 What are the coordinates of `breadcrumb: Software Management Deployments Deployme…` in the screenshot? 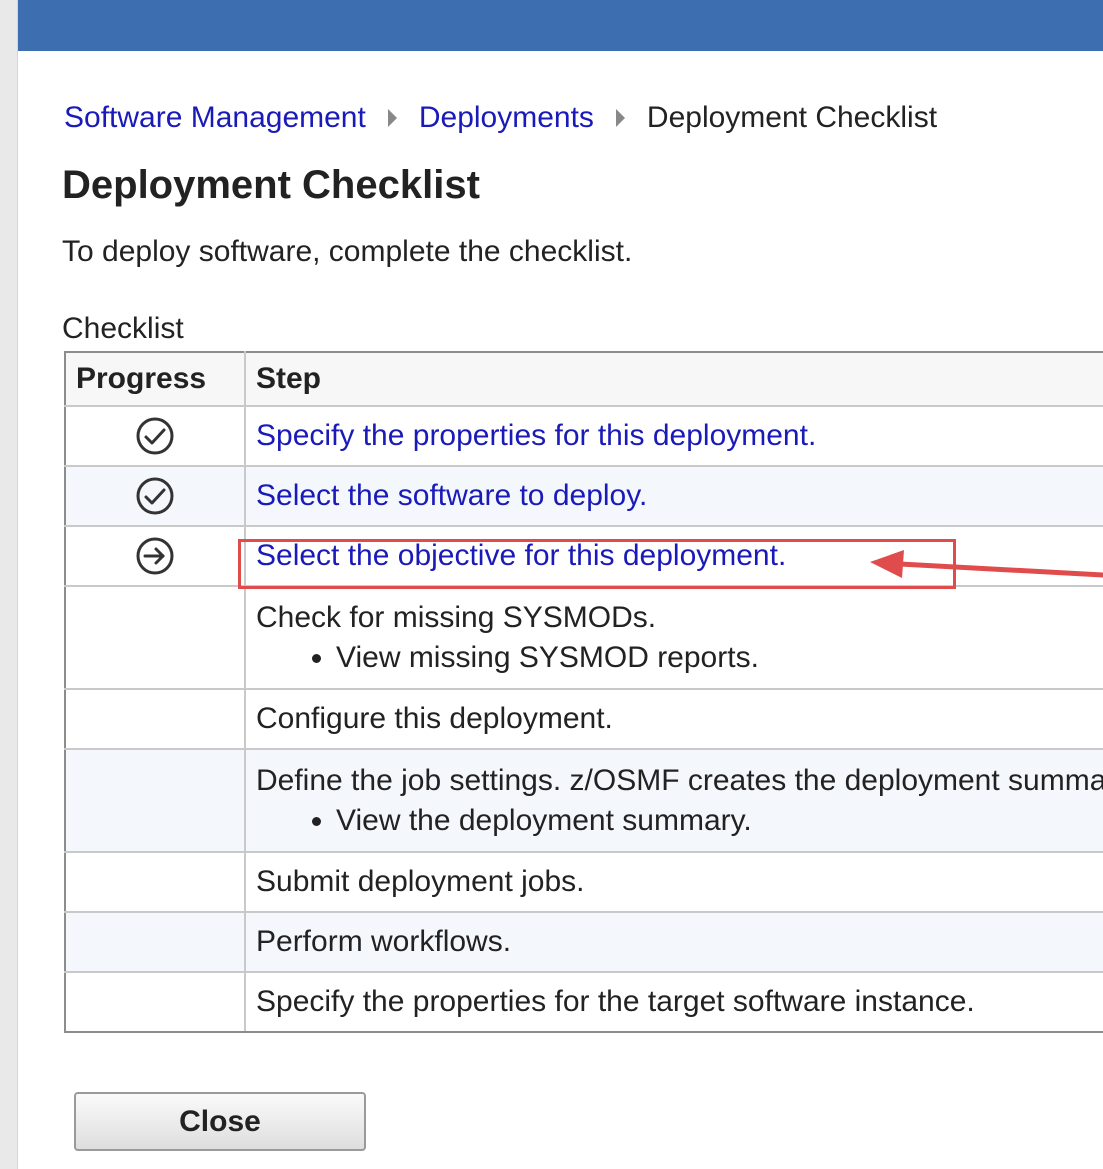 It's located at (500, 118).